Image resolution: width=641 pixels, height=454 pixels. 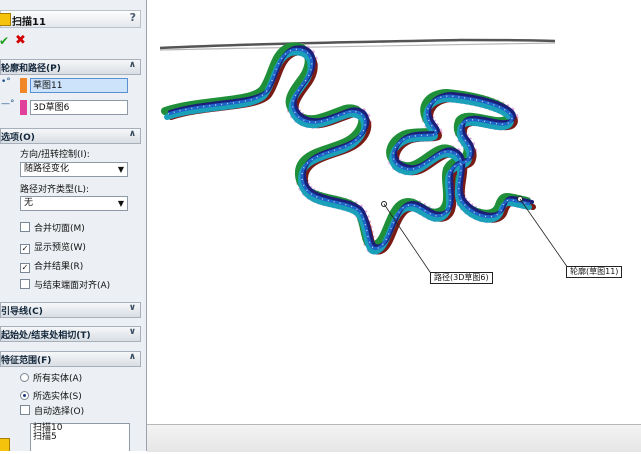 I want to click on profile-icon: •°, so click(x=6, y=82).